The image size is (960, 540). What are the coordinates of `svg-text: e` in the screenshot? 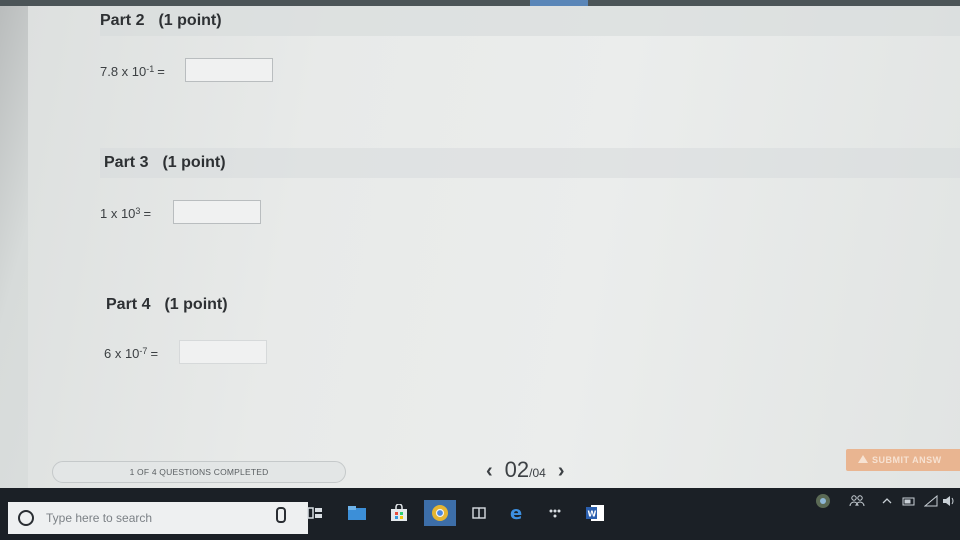 It's located at (516, 513).